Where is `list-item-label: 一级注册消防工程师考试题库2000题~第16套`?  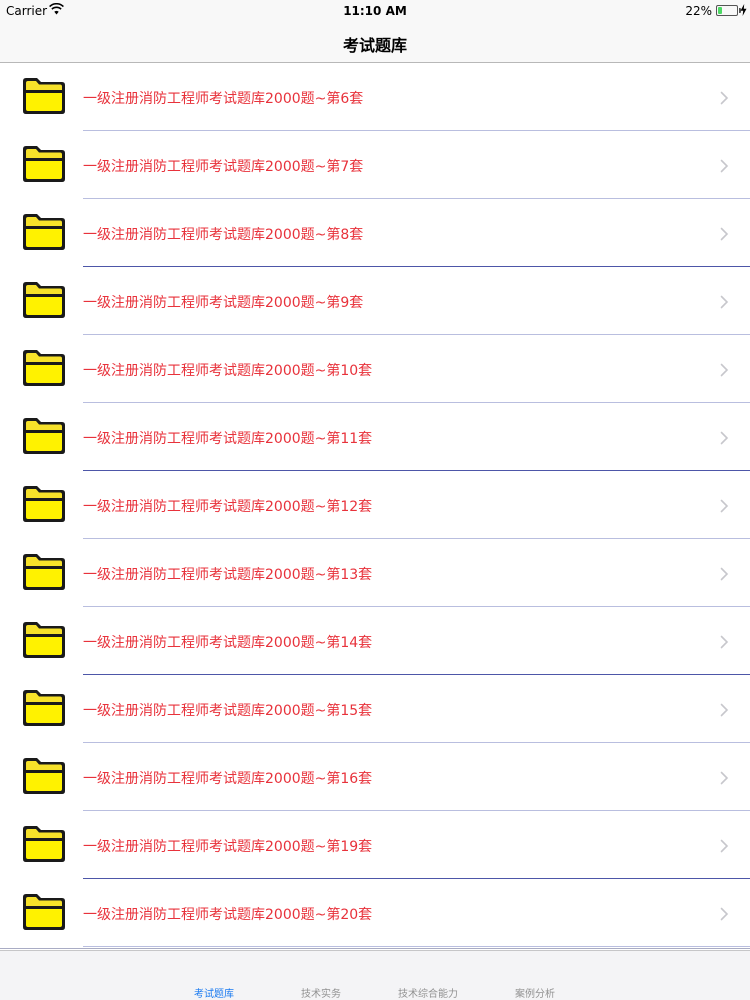 list-item-label: 一级注册消防工程师考试题库2000题~第16套 is located at coordinates (228, 779).